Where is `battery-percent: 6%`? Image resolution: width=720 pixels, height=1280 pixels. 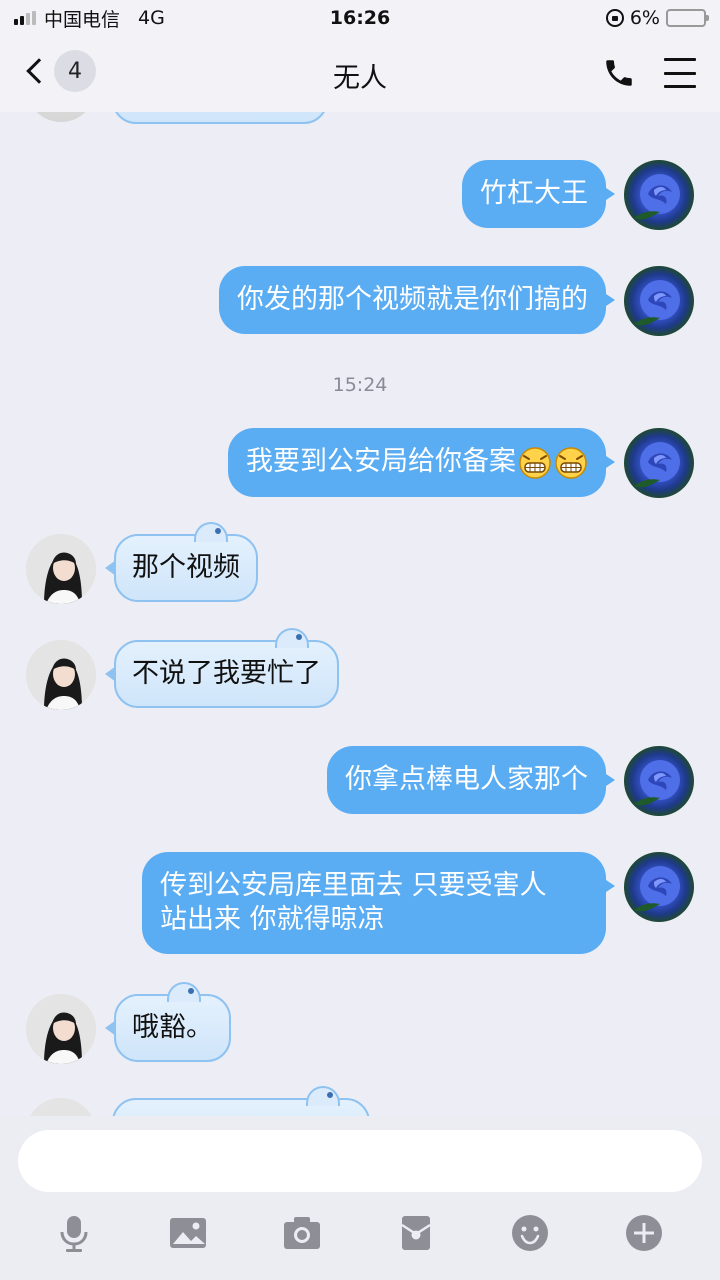
battery-percent: 6% is located at coordinates (644, 18).